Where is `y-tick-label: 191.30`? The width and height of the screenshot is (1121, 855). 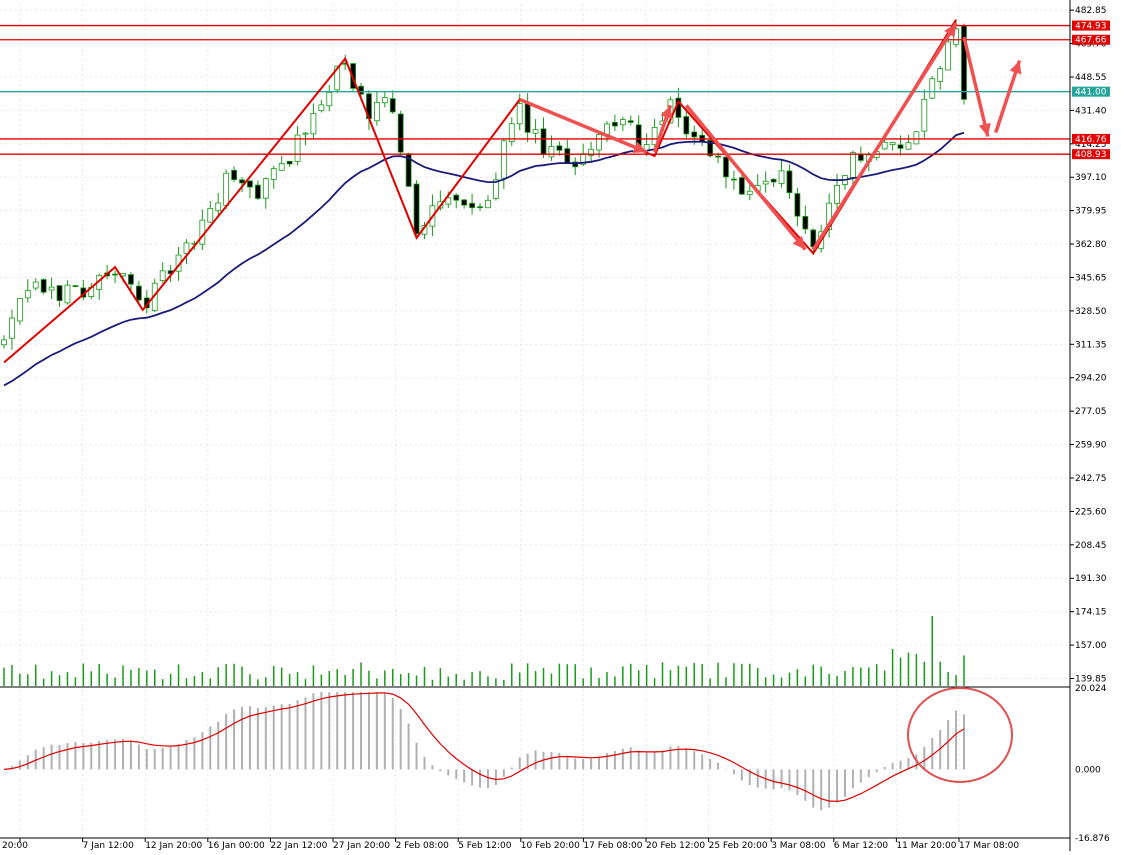 y-tick-label: 191.30 is located at coordinates (1091, 579).